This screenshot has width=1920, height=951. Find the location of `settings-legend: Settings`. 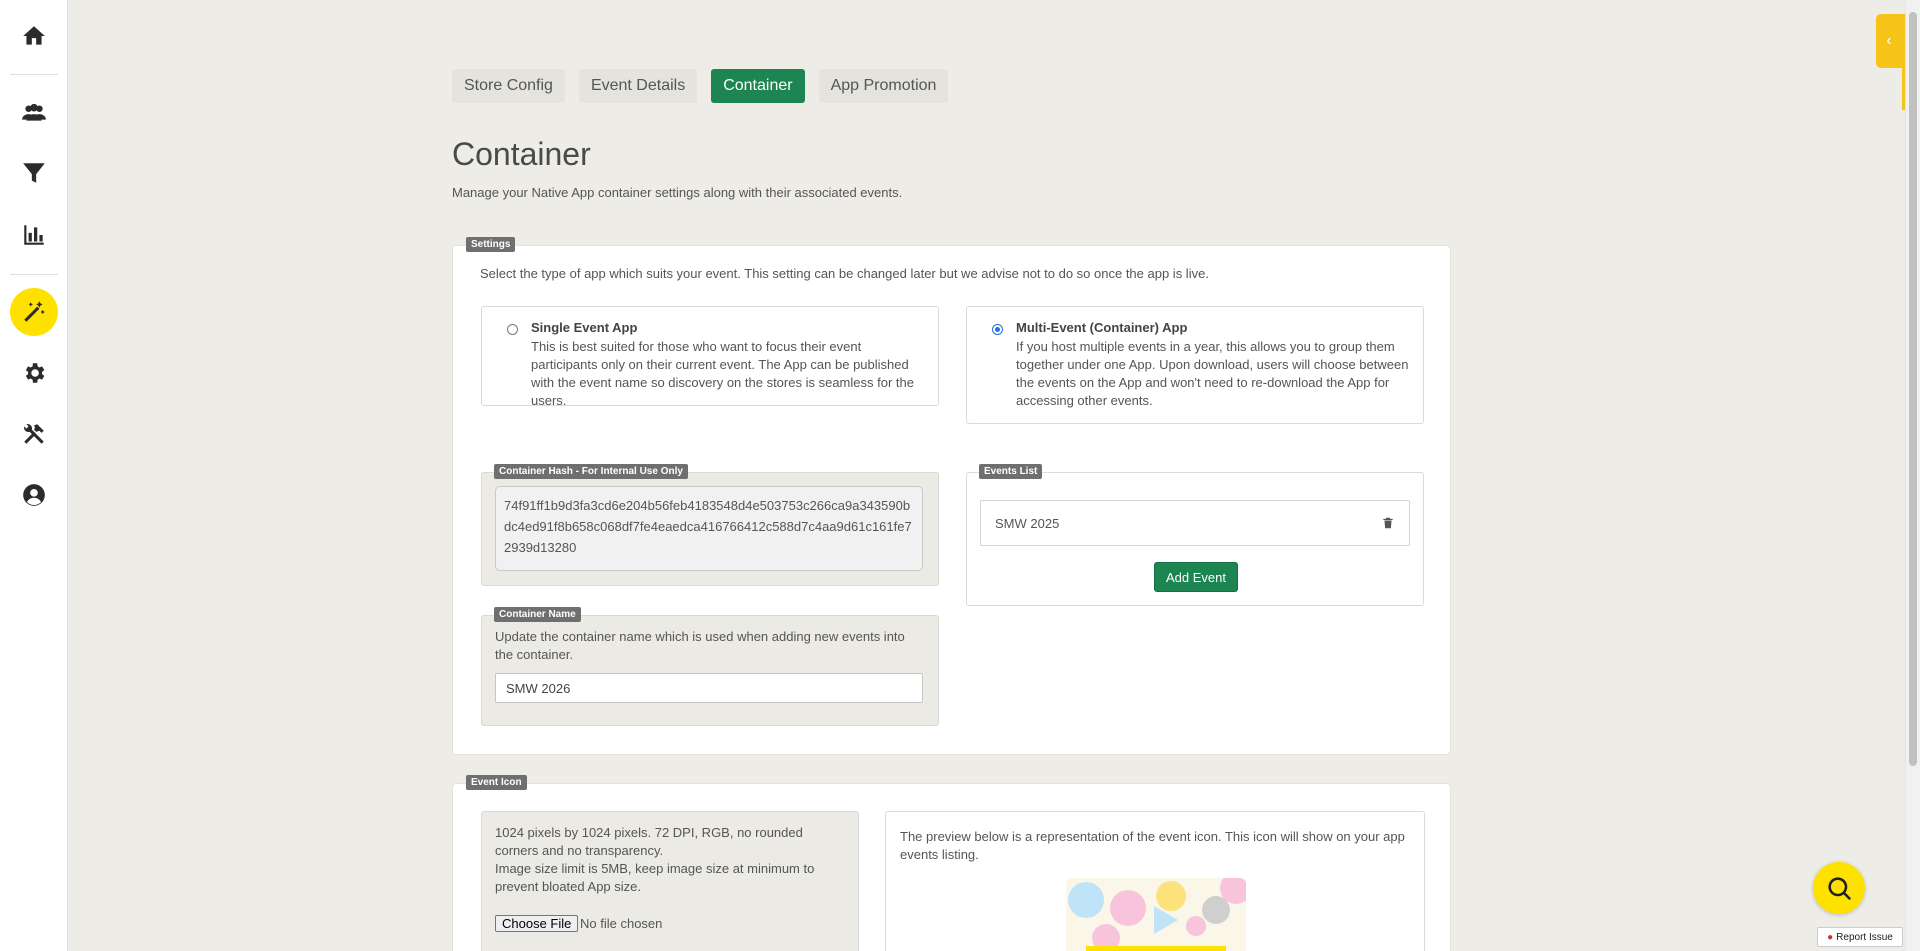

settings-legend: Settings is located at coordinates (491, 244).